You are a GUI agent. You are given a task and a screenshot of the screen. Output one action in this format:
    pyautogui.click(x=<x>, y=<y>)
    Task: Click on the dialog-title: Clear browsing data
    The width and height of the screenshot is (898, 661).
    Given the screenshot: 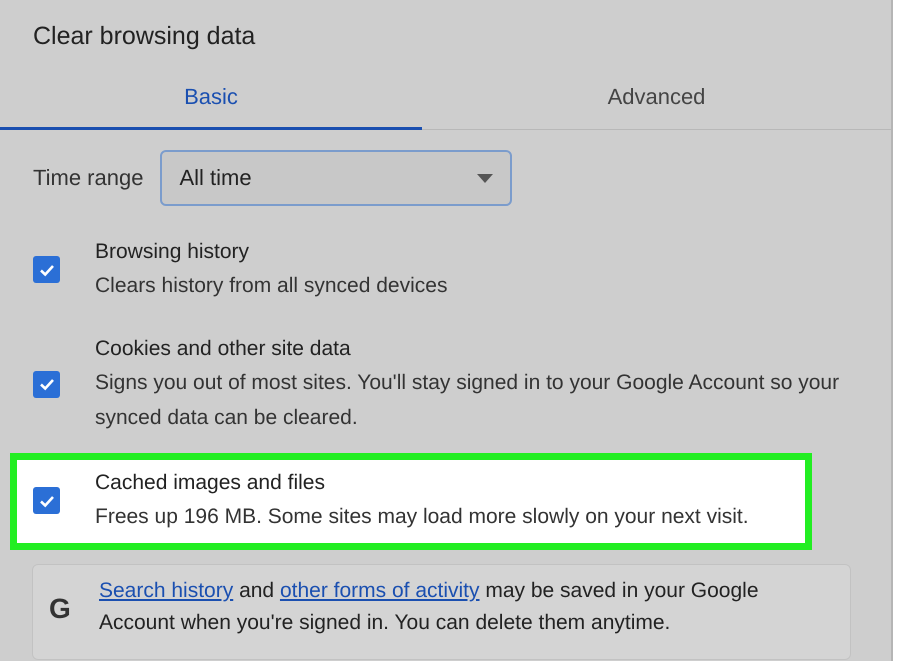 What is the action you would take?
    pyautogui.click(x=144, y=36)
    